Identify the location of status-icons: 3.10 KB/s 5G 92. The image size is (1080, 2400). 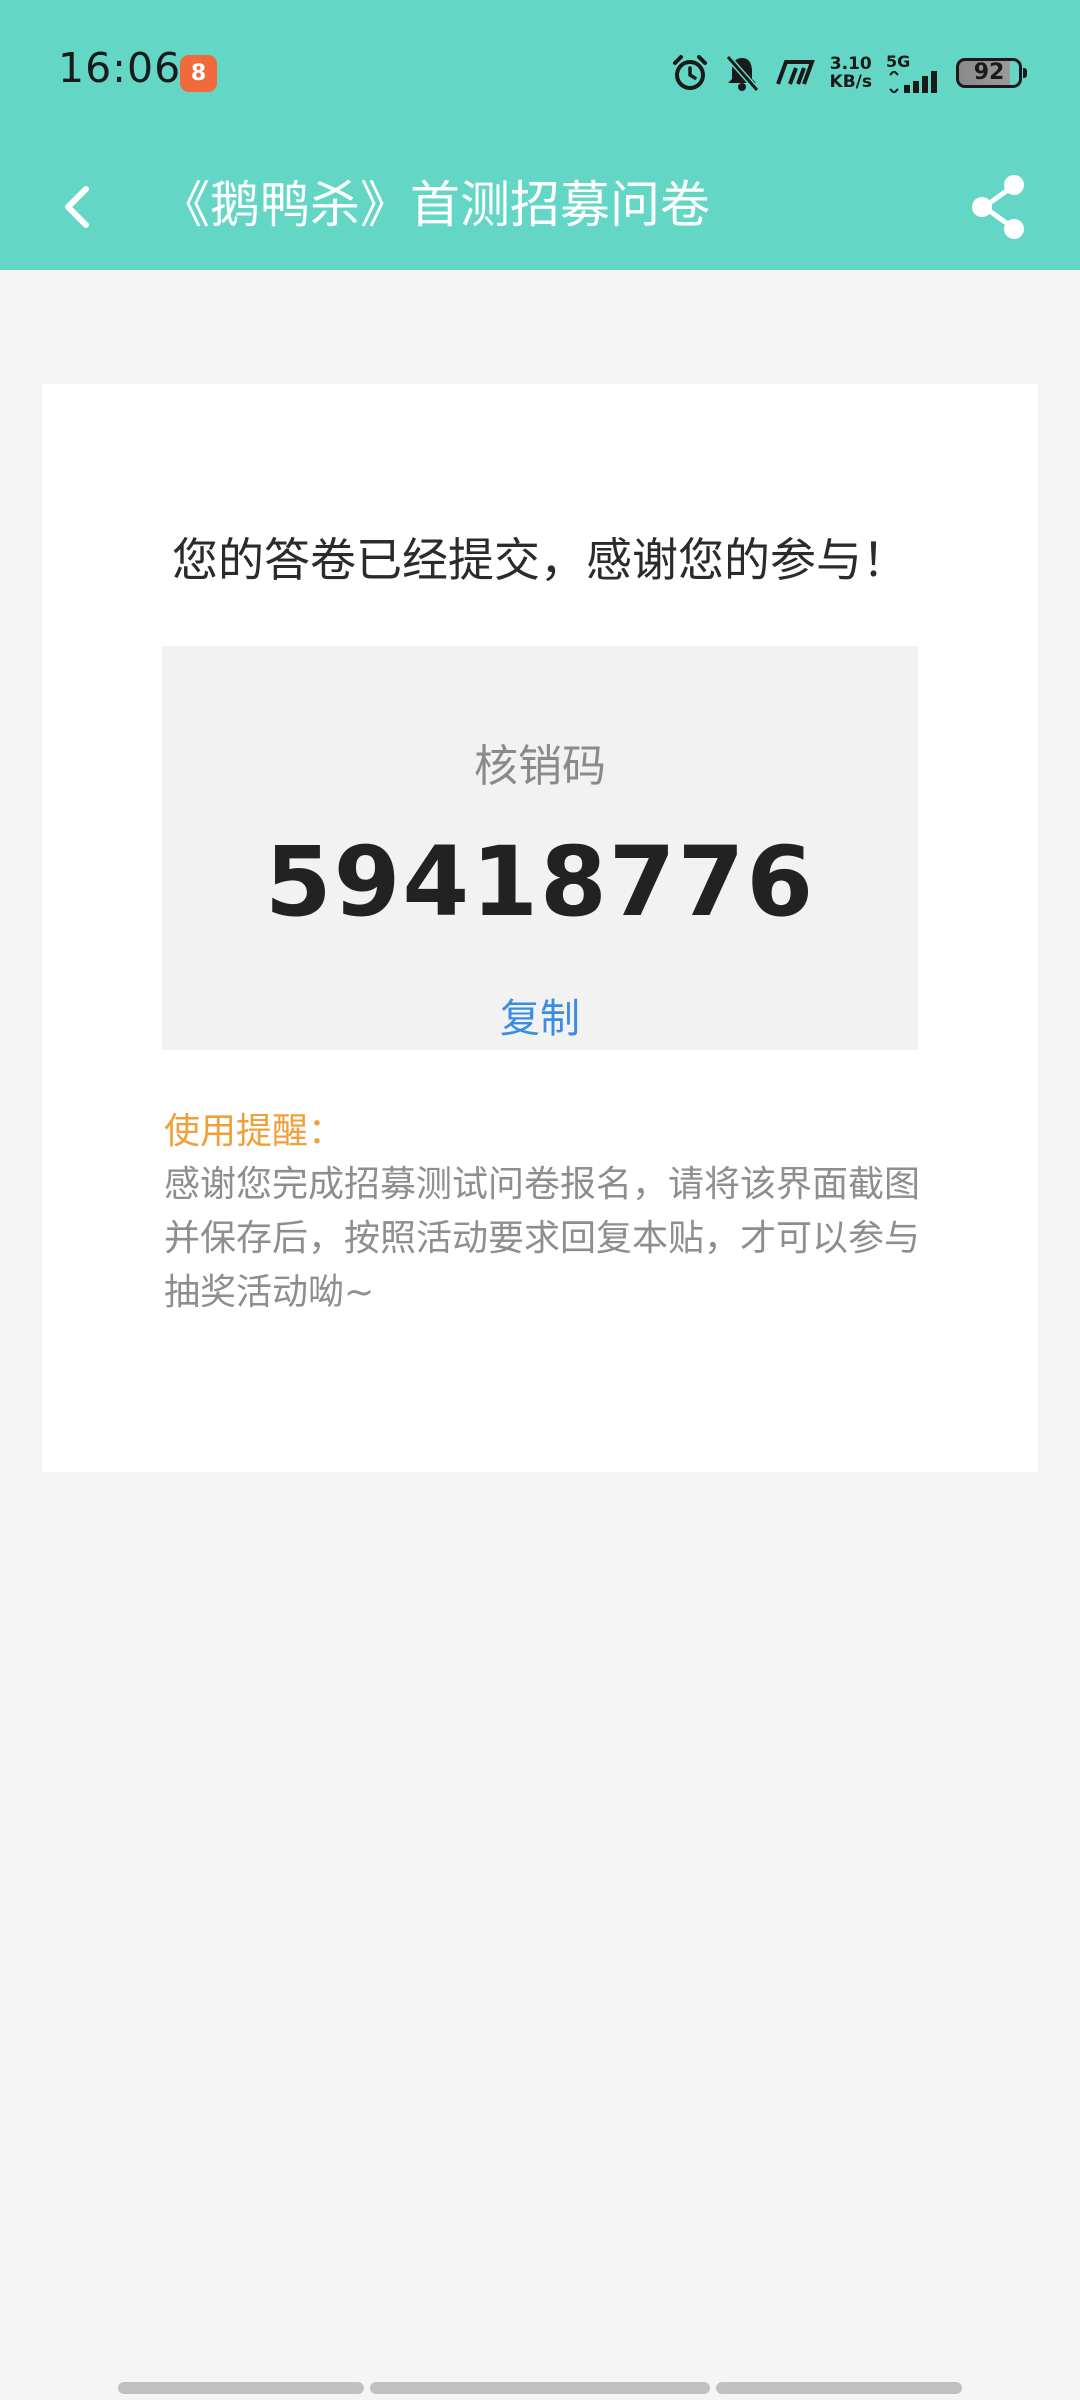
(848, 73).